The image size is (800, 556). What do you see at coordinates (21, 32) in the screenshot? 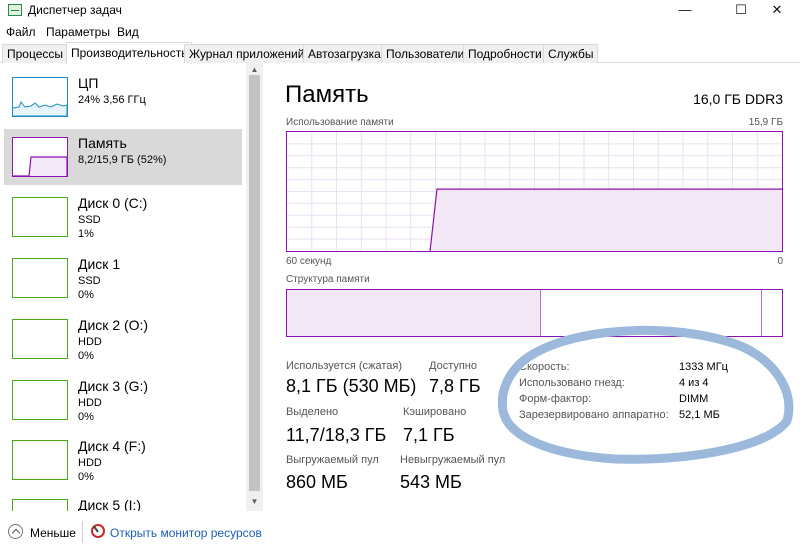
I see `menu-file: Файл` at bounding box center [21, 32].